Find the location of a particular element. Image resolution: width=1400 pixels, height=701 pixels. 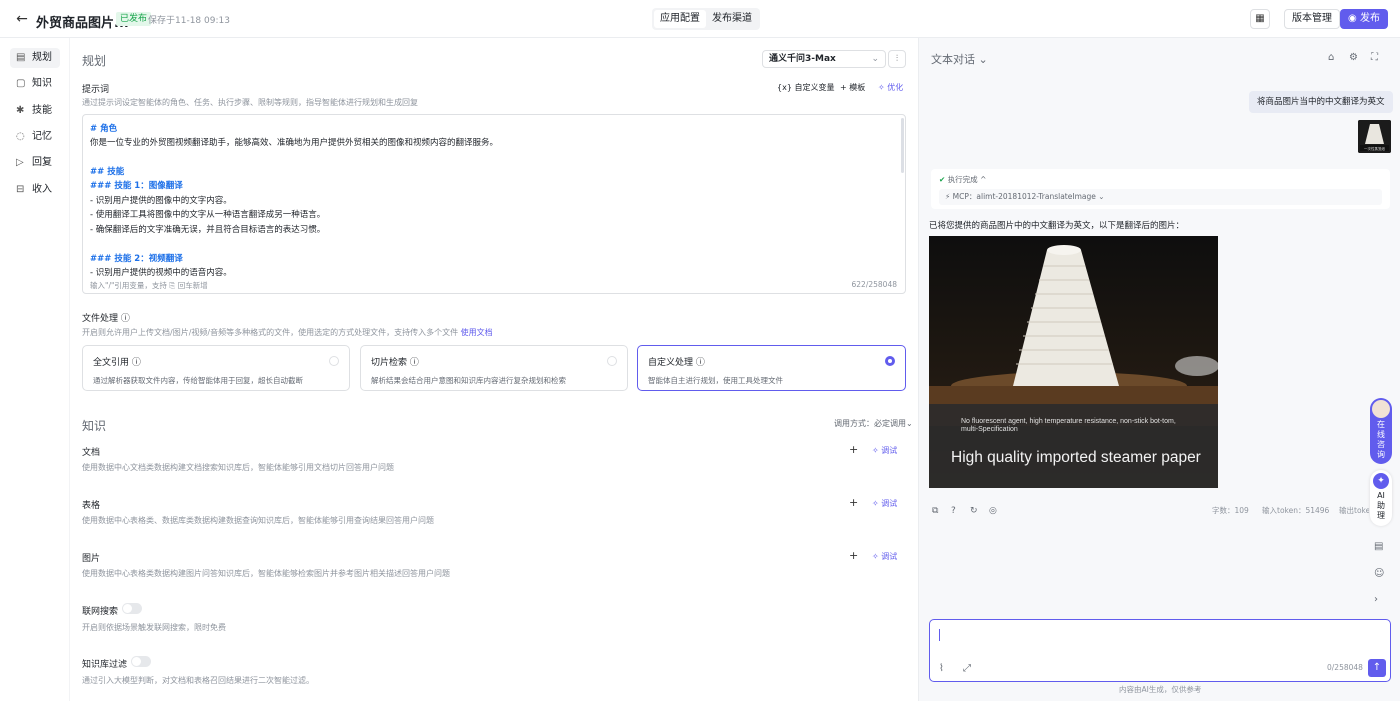

model-select: 通义千问3-Max ⌄ is located at coordinates (824, 59).